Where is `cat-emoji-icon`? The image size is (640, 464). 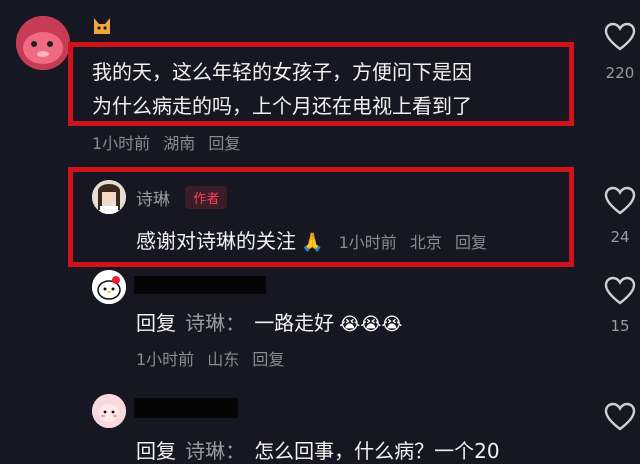
cat-emoji-icon is located at coordinates (102, 26).